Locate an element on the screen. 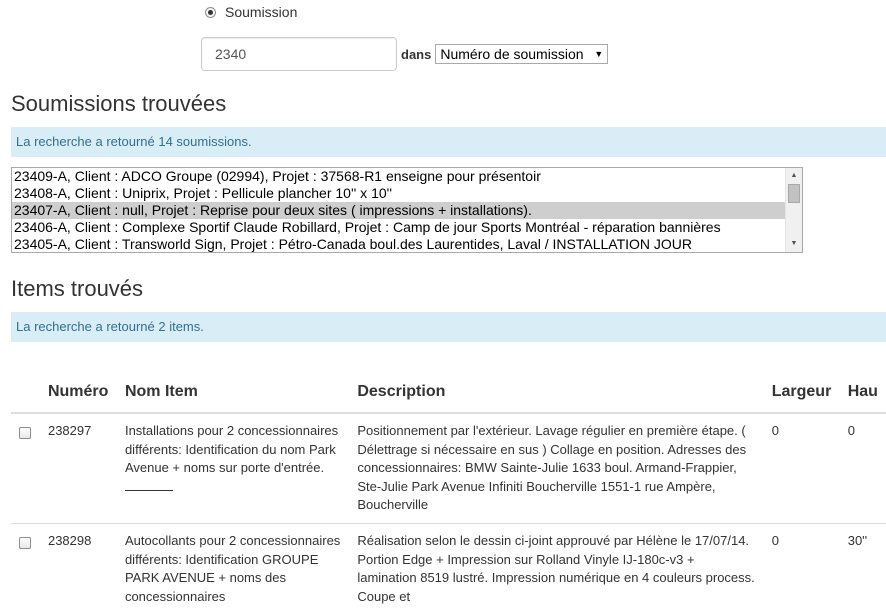 Image resolution: width=886 pixels, height=614 pixels. item-hauteur: 0 is located at coordinates (862, 468).